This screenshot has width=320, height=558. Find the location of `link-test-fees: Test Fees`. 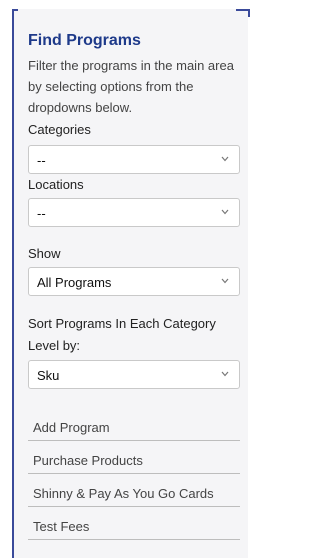

link-test-fees: Test Fees is located at coordinates (134, 526).